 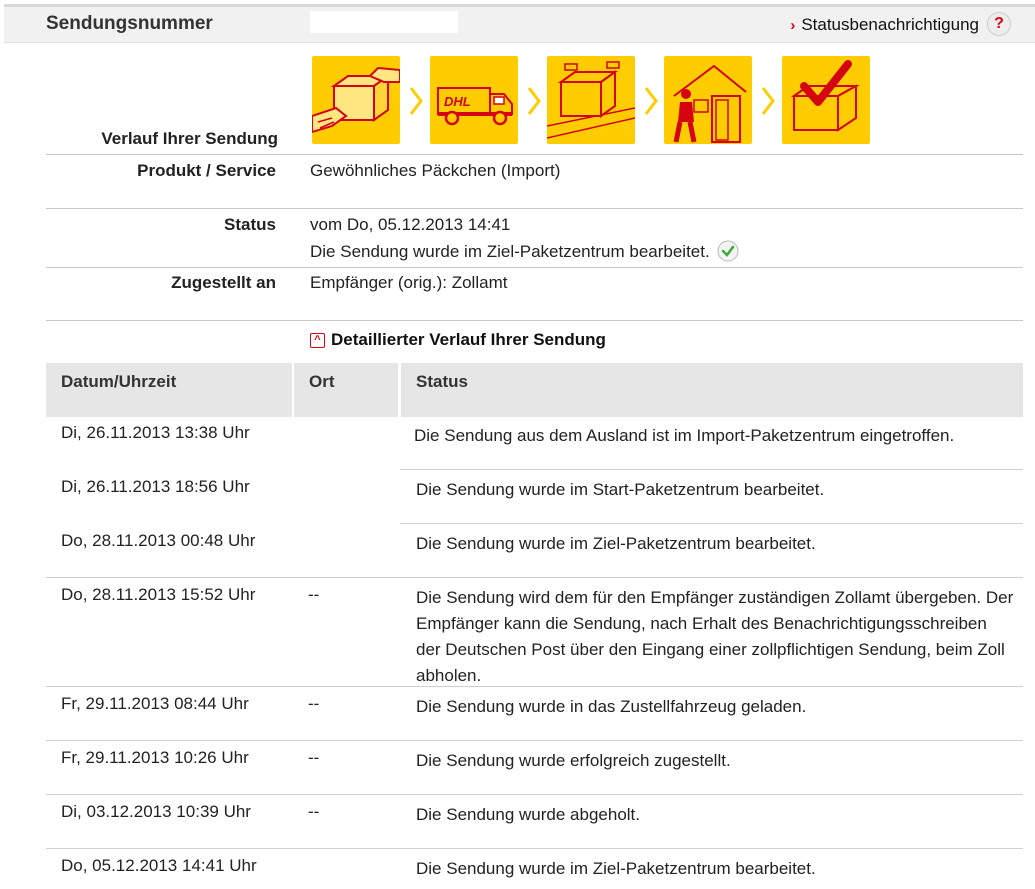 What do you see at coordinates (223, 282) in the screenshot?
I see `delivered-label: Zugestellt an` at bounding box center [223, 282].